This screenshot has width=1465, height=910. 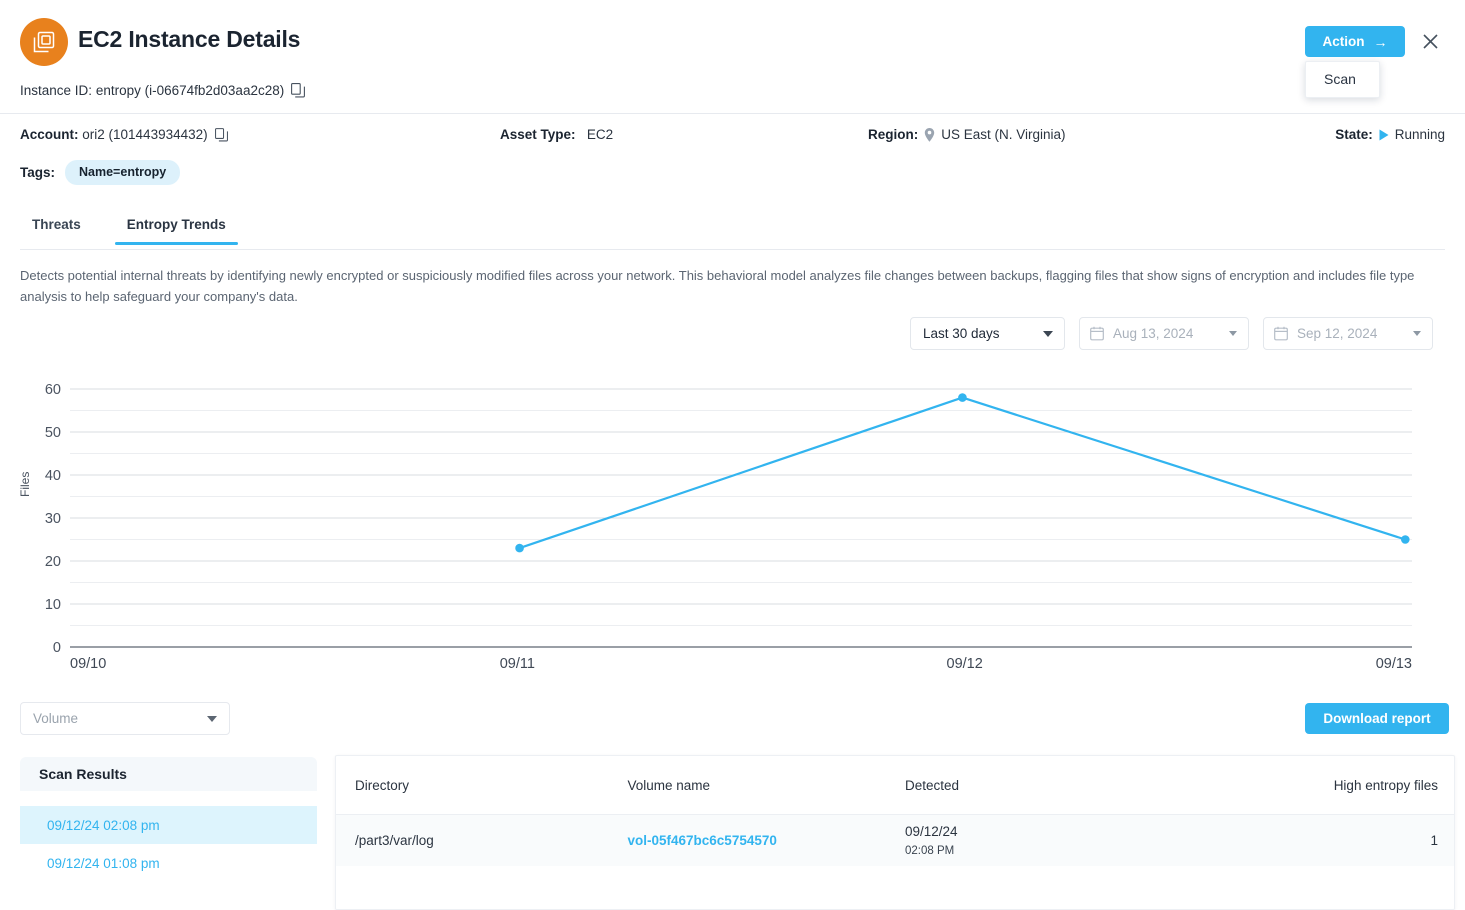 What do you see at coordinates (929, 134) in the screenshot?
I see `location-pin-icon` at bounding box center [929, 134].